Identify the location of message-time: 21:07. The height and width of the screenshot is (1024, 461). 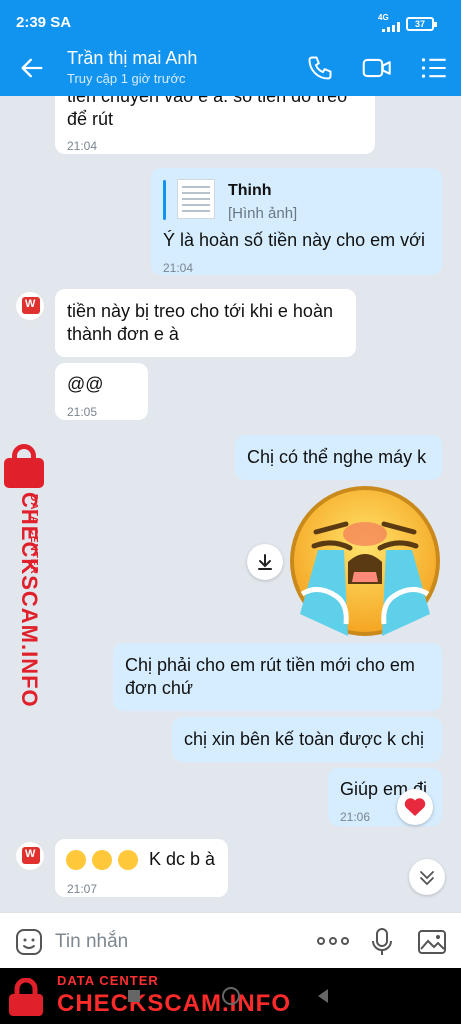
(82, 889).